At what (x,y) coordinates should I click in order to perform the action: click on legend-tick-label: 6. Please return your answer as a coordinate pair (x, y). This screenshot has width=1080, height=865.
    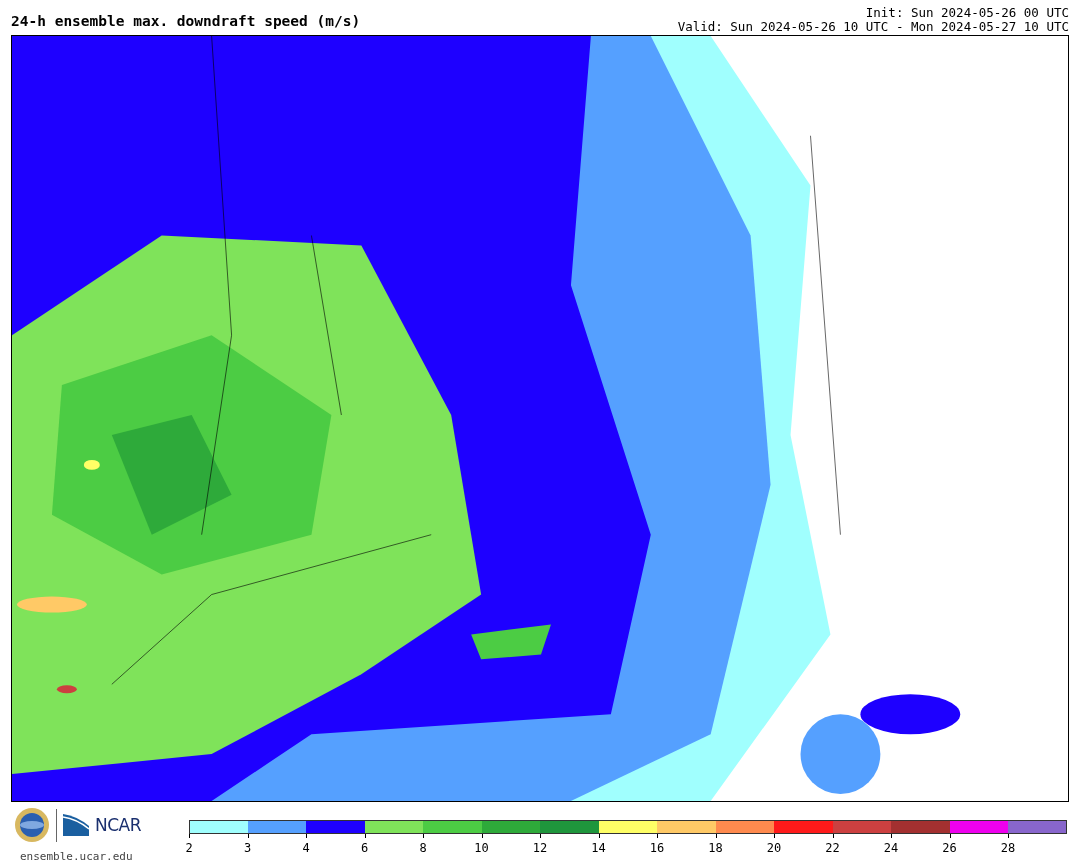
    Looking at the image, I should click on (364, 848).